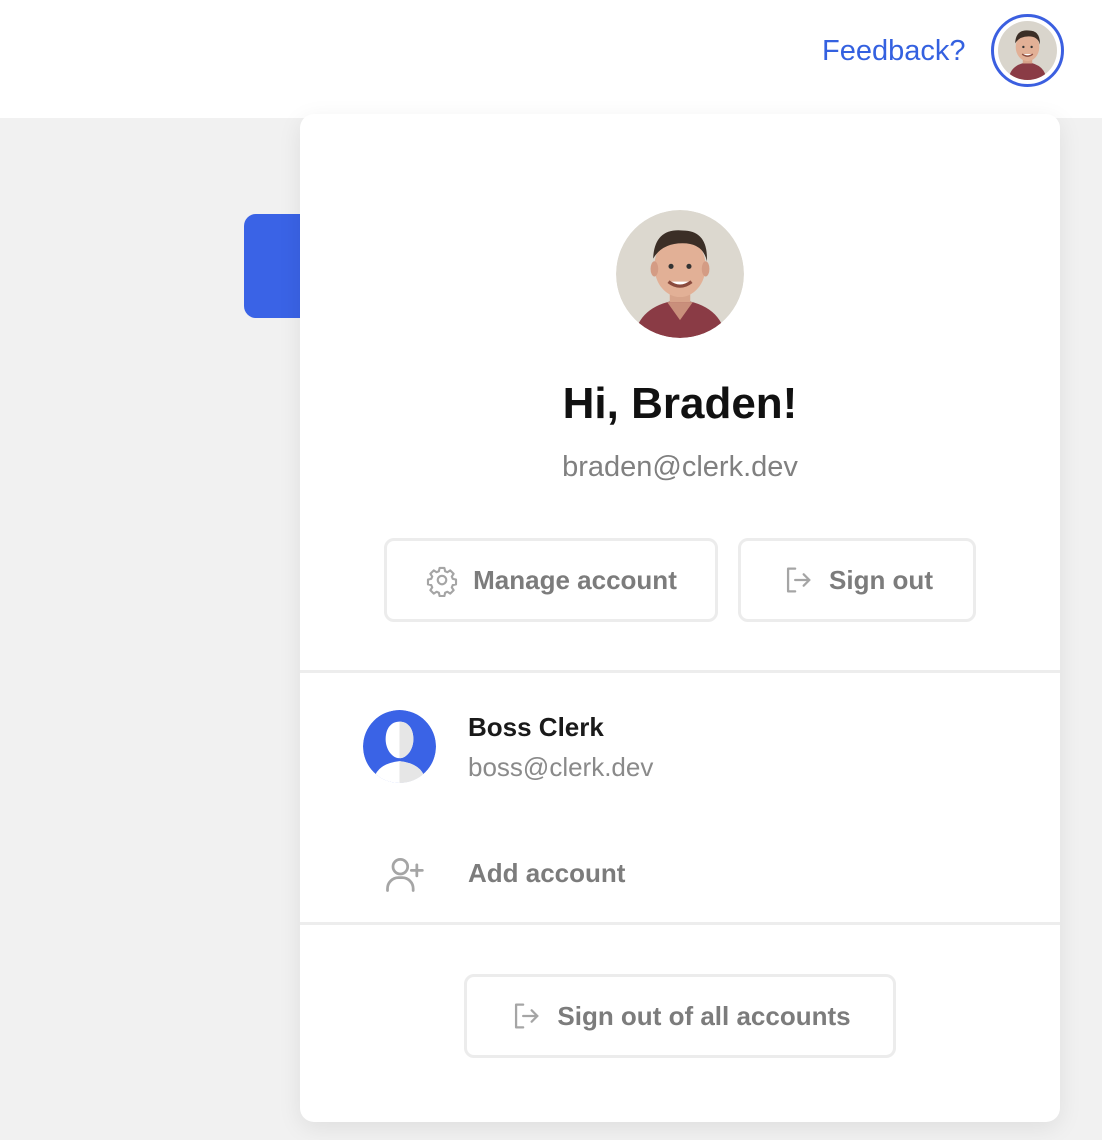 This screenshot has width=1102, height=1140. I want to click on user-avatar-button, so click(1027, 50).